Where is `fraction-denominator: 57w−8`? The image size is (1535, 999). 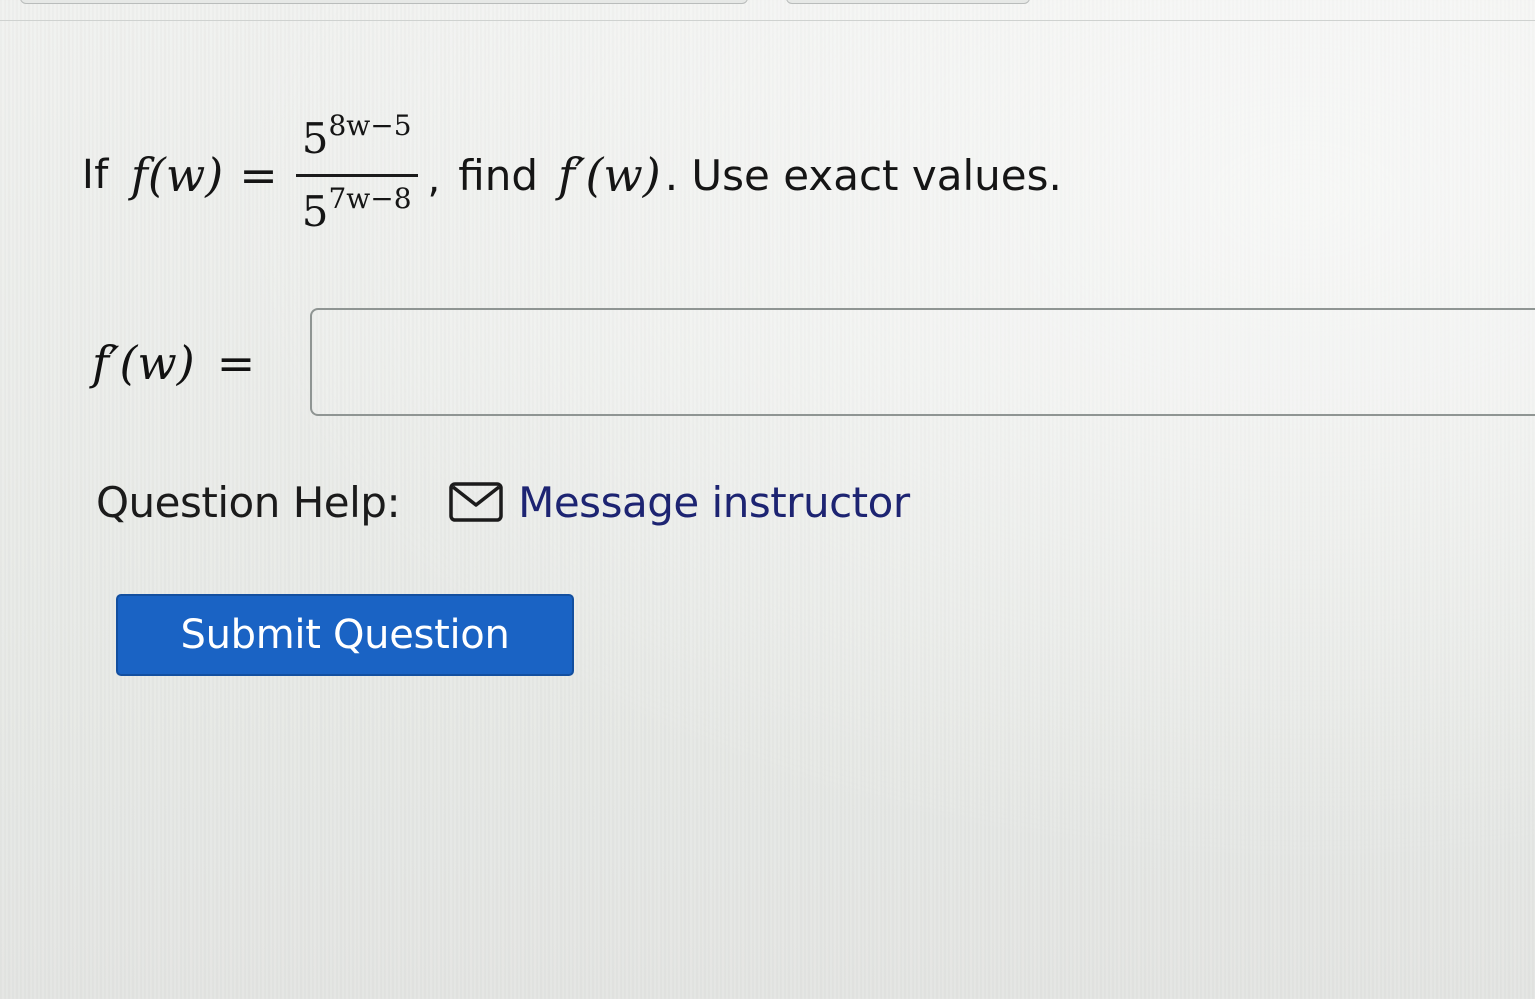
fraction-denominator: 57w−8 is located at coordinates (357, 205).